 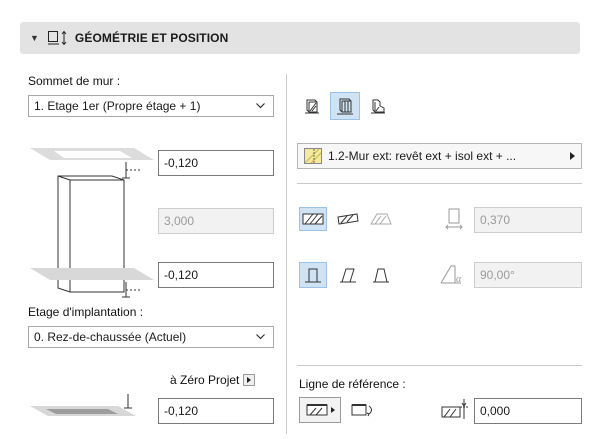 I want to click on wall-angle-field: 90,00°, so click(x=528, y=275).